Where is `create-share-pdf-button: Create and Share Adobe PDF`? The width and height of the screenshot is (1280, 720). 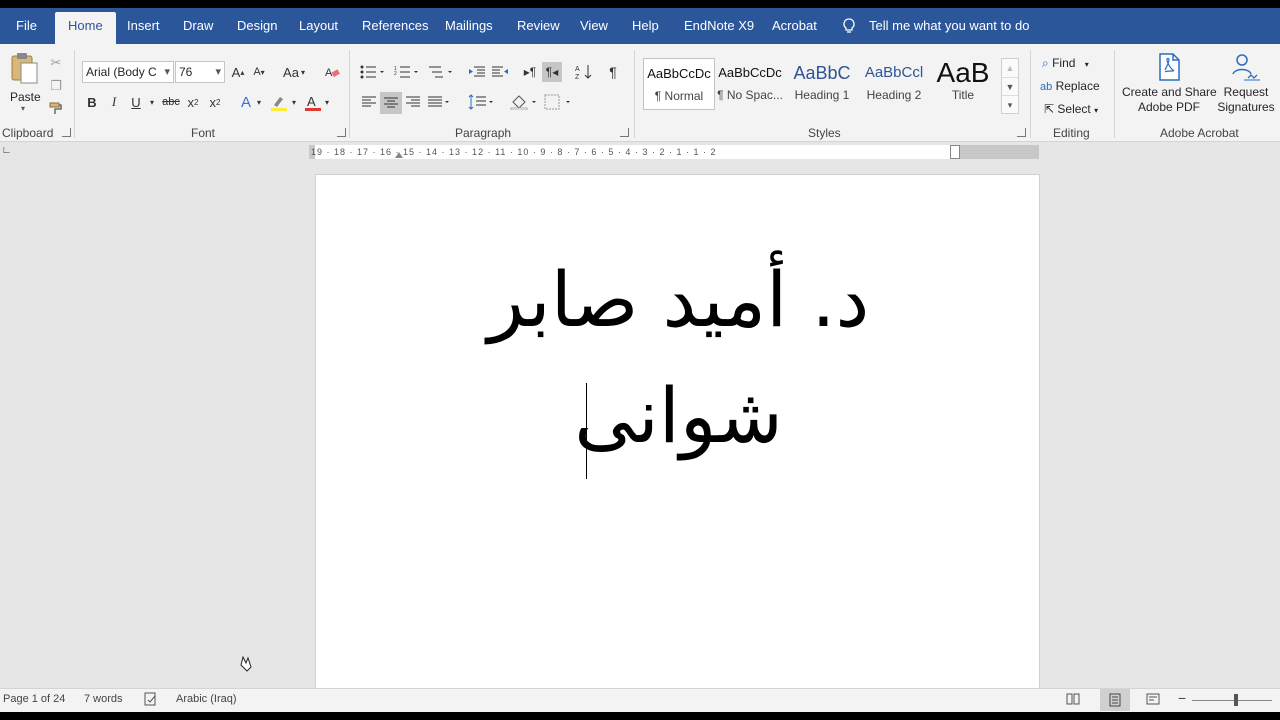 create-share-pdf-button: Create and Share Adobe PDF is located at coordinates (1169, 83).